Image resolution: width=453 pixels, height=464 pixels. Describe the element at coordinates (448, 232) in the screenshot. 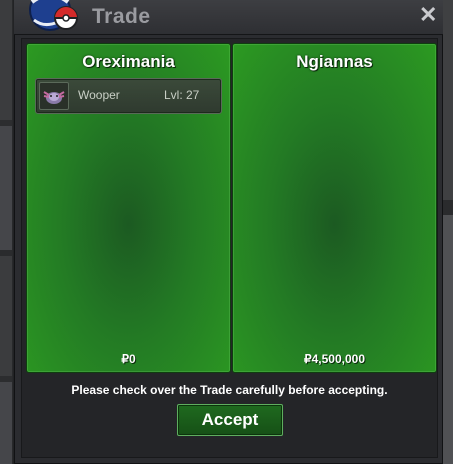

I see `background-right-edge` at that location.